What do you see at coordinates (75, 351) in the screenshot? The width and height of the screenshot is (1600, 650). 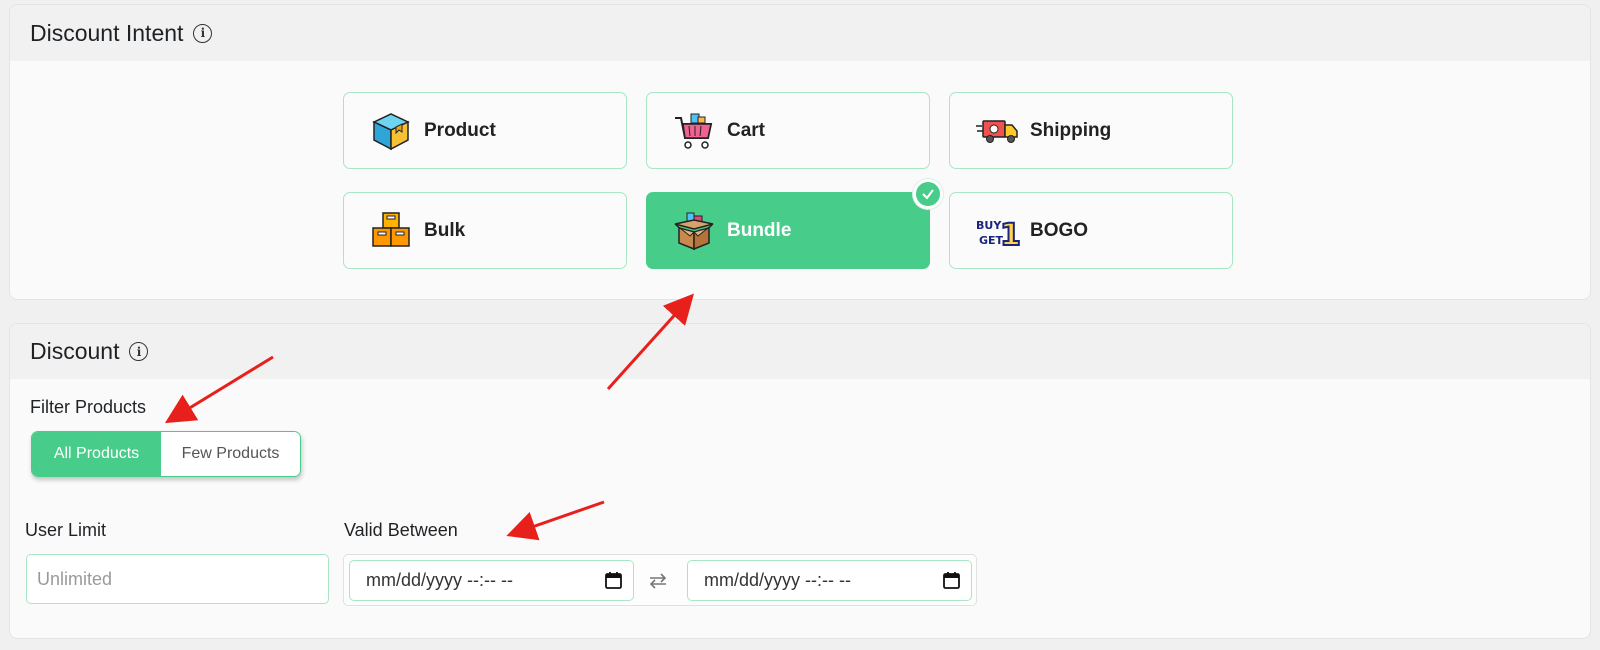 I see `discount-title: Discount` at bounding box center [75, 351].